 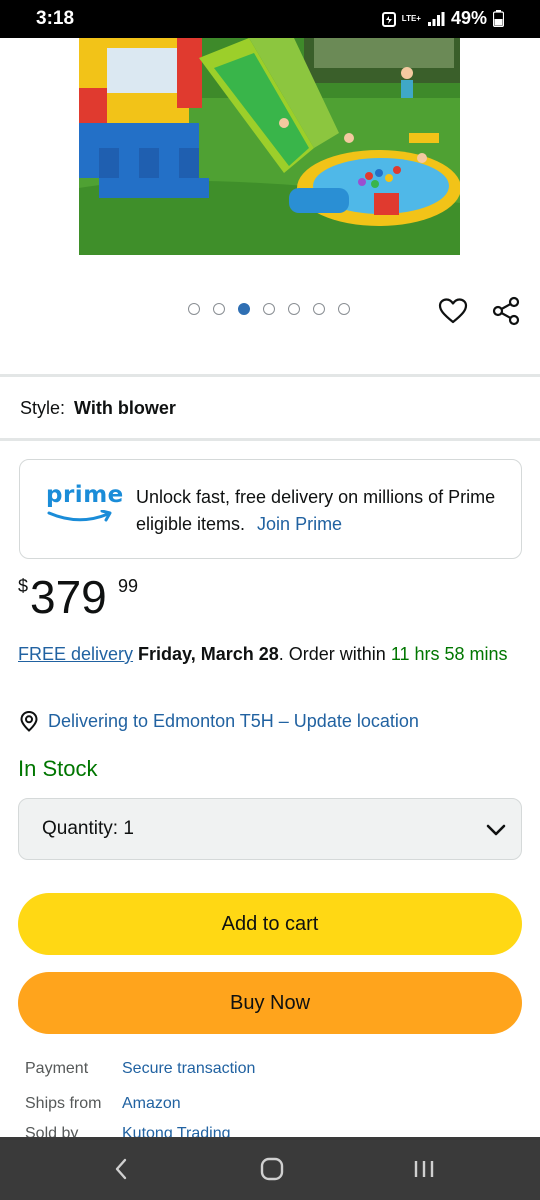 What do you see at coordinates (424, 1169) in the screenshot?
I see `recent-apps-icon` at bounding box center [424, 1169].